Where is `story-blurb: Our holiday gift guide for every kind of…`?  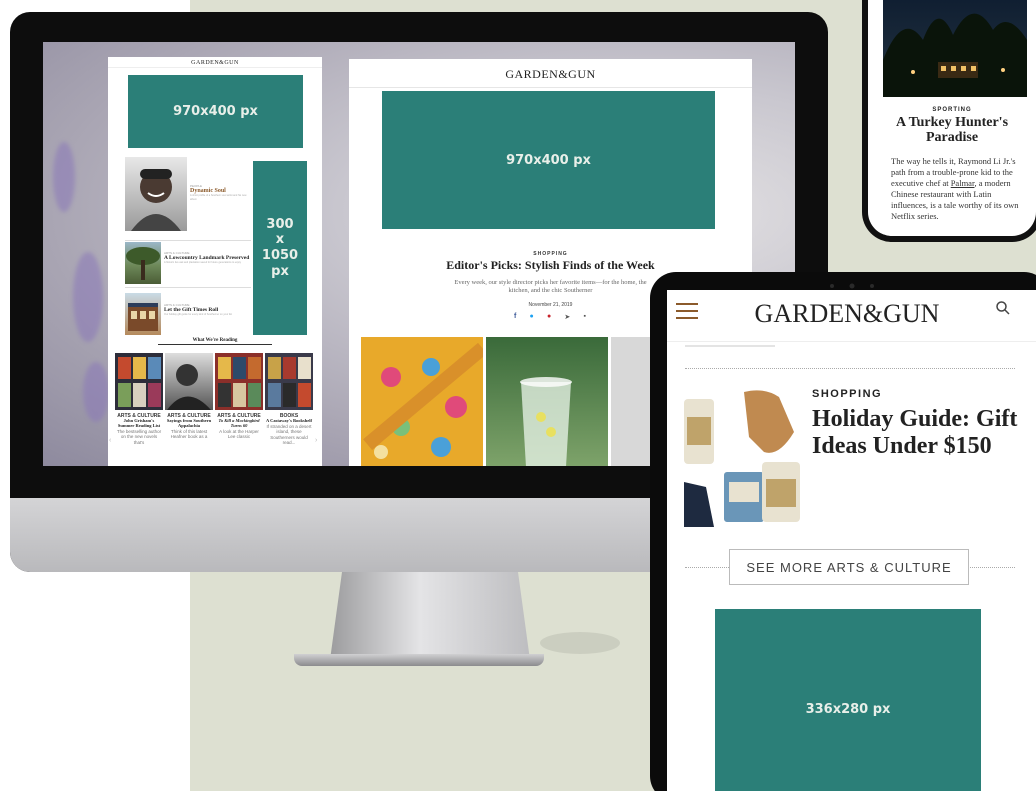
story-blurb: Our holiday gift guide for every kind of… is located at coordinates (198, 314).